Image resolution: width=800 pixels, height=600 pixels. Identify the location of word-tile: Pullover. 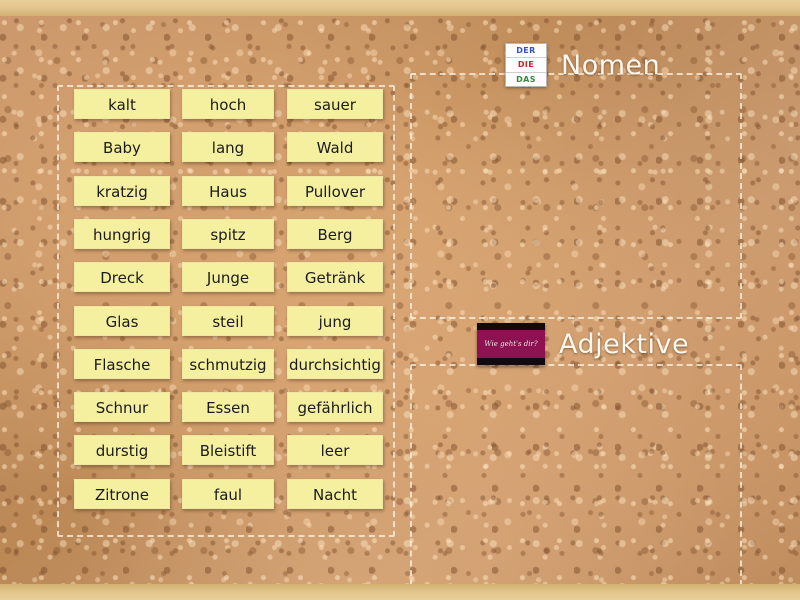
(335, 190).